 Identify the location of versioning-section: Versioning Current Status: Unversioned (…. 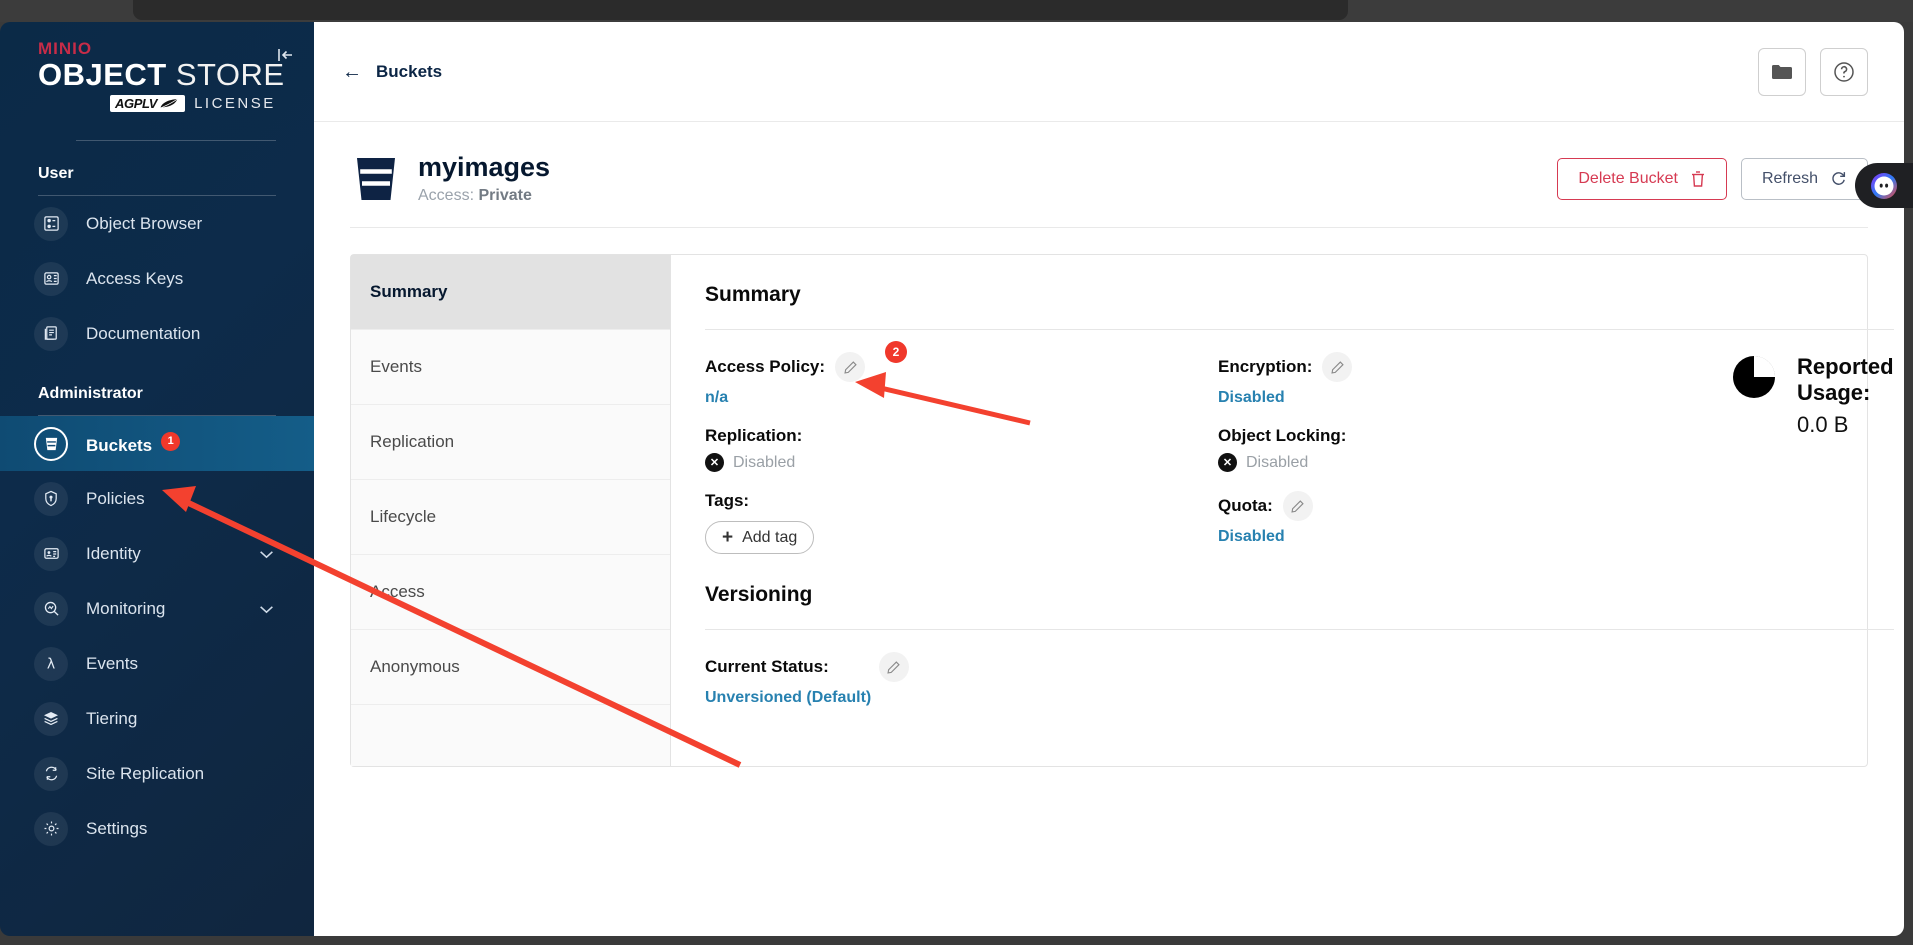
(1299, 640).